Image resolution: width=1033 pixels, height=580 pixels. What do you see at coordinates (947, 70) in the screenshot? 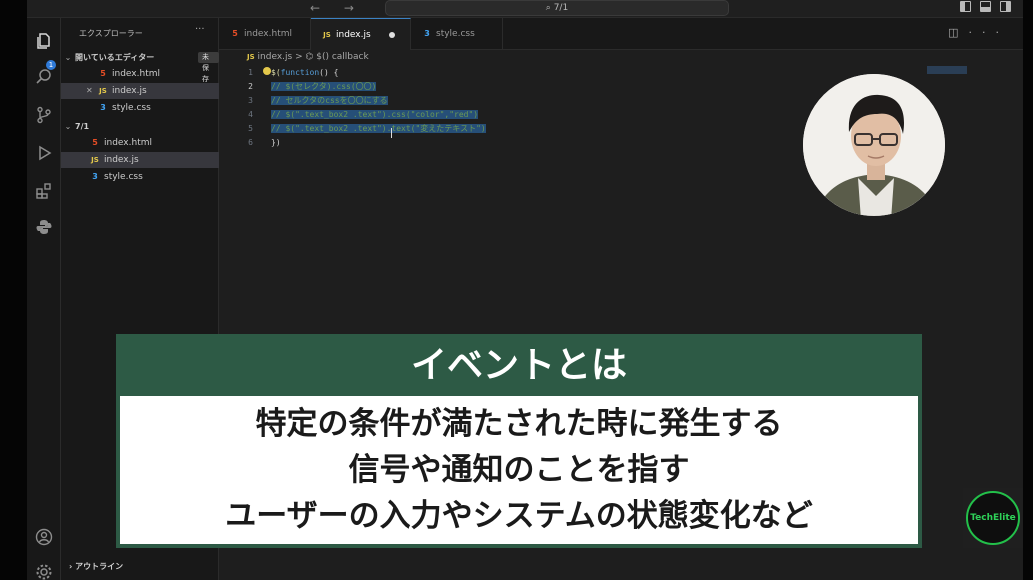
I see `minimap` at bounding box center [947, 70].